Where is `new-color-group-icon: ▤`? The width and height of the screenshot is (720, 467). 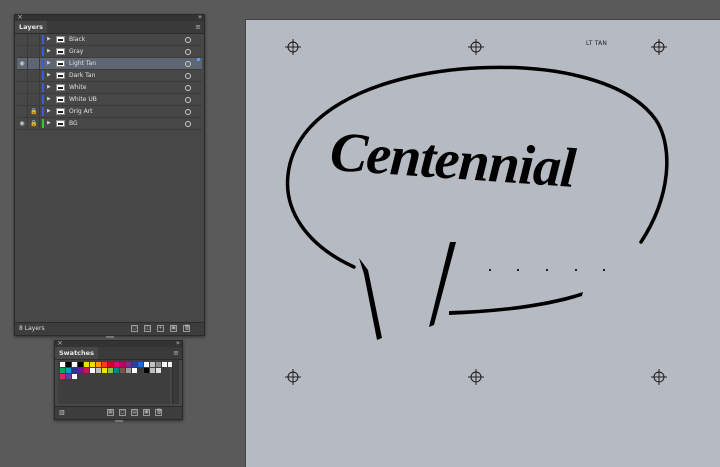 new-color-group-icon: ▤ is located at coordinates (134, 412).